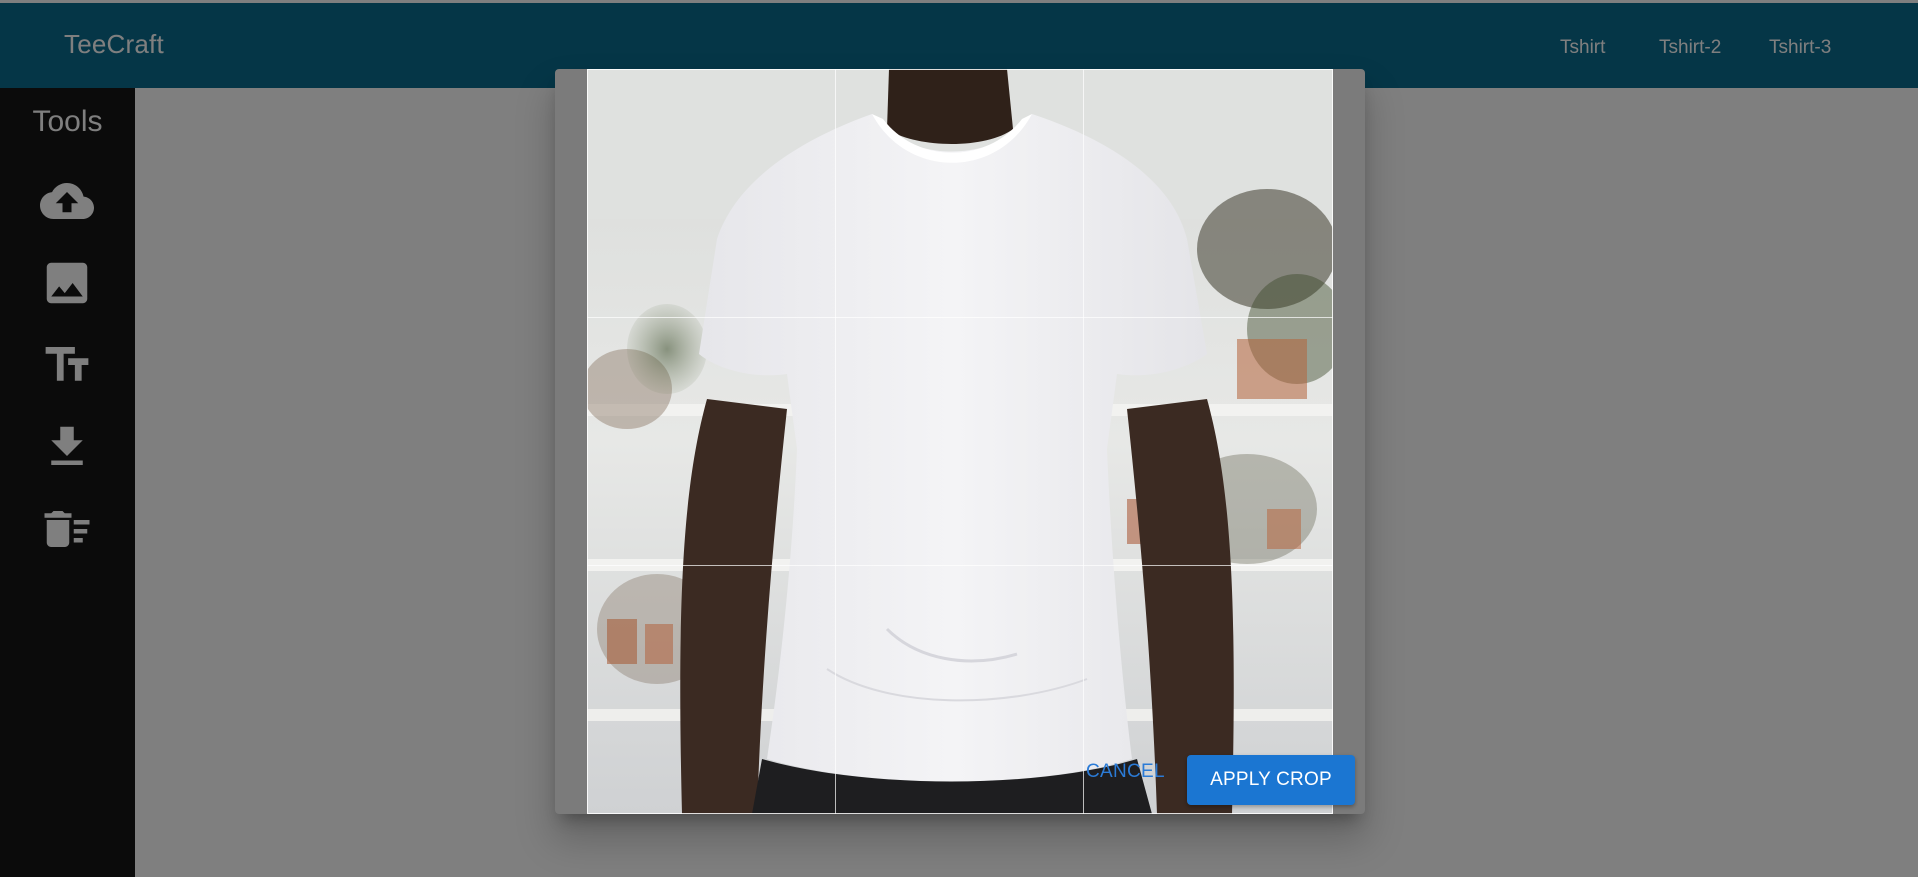 The image size is (1918, 877). Describe the element at coordinates (1271, 780) in the screenshot. I see `apply-crop-button: APPLY CROP` at that location.